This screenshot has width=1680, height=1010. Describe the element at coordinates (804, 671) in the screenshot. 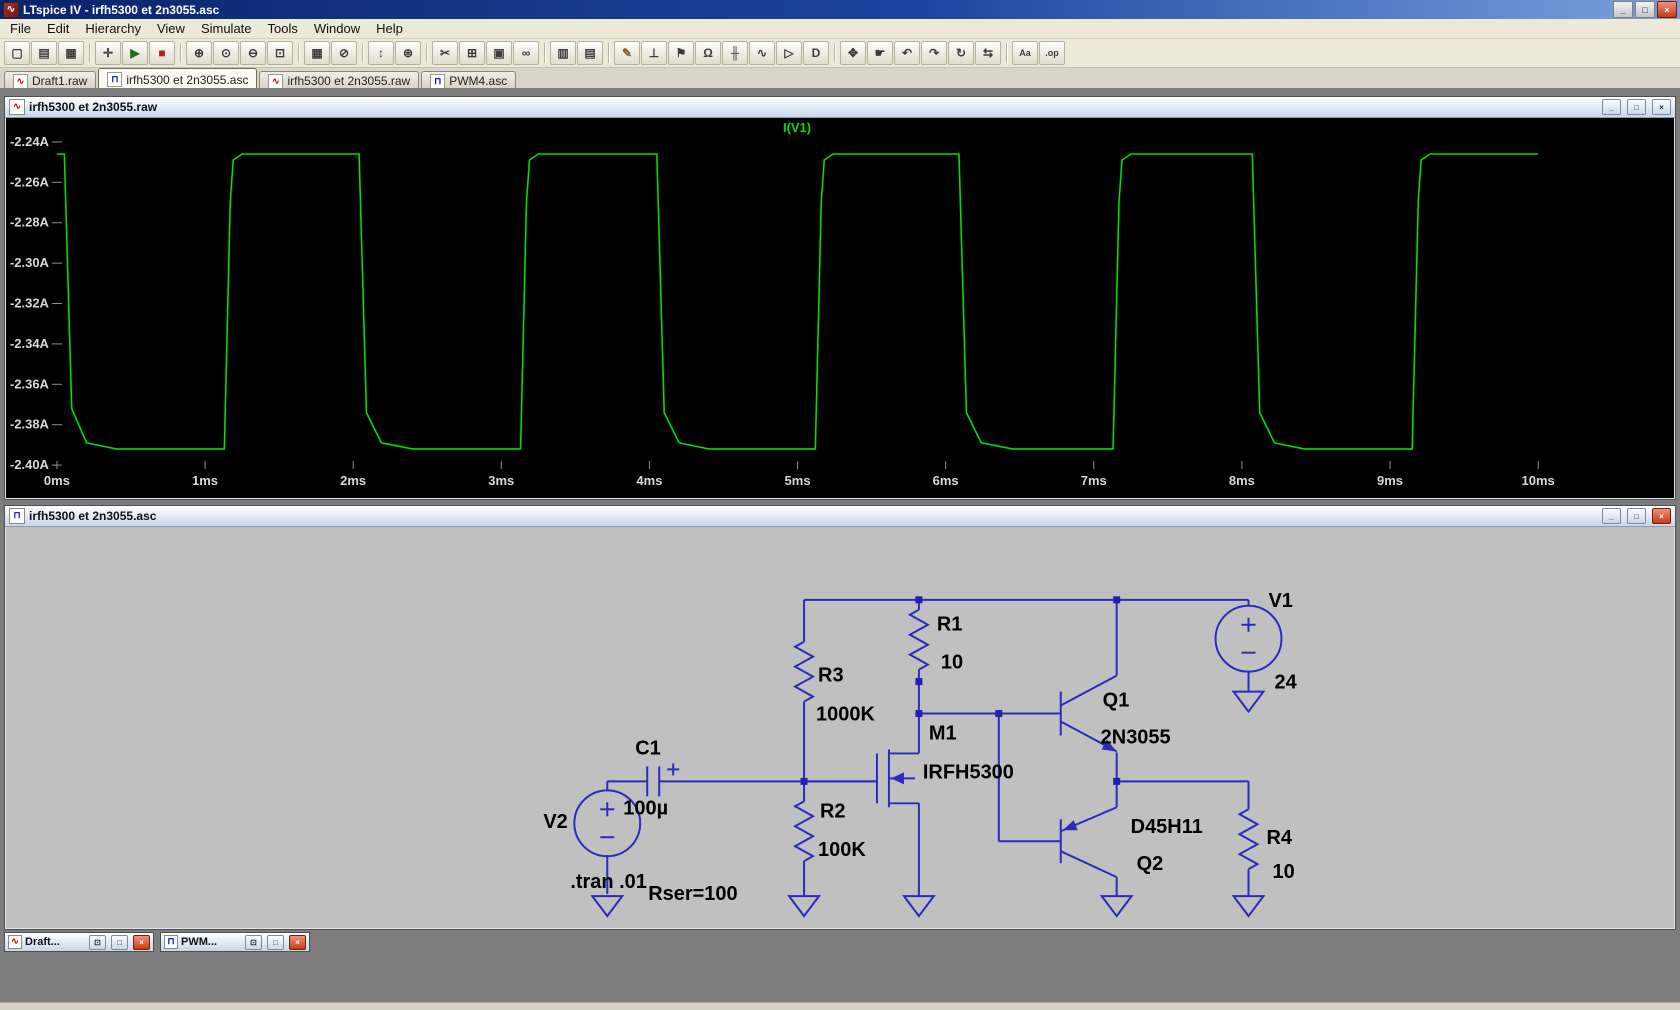

I see `resistor-R3` at that location.